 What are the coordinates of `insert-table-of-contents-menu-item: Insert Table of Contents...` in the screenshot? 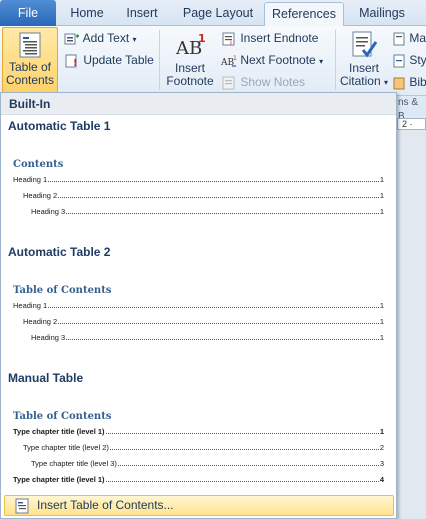 It's located at (199, 505).